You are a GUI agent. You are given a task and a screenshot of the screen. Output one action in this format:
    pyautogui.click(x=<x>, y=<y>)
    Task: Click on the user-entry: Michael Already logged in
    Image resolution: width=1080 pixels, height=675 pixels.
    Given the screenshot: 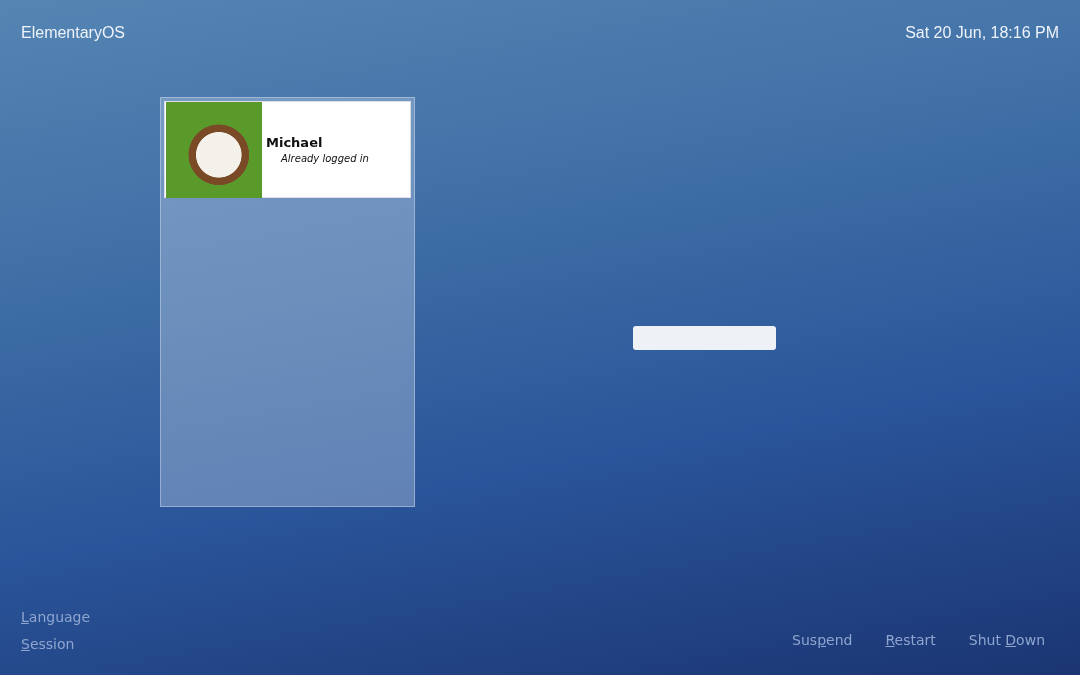 What is the action you would take?
    pyautogui.click(x=287, y=149)
    